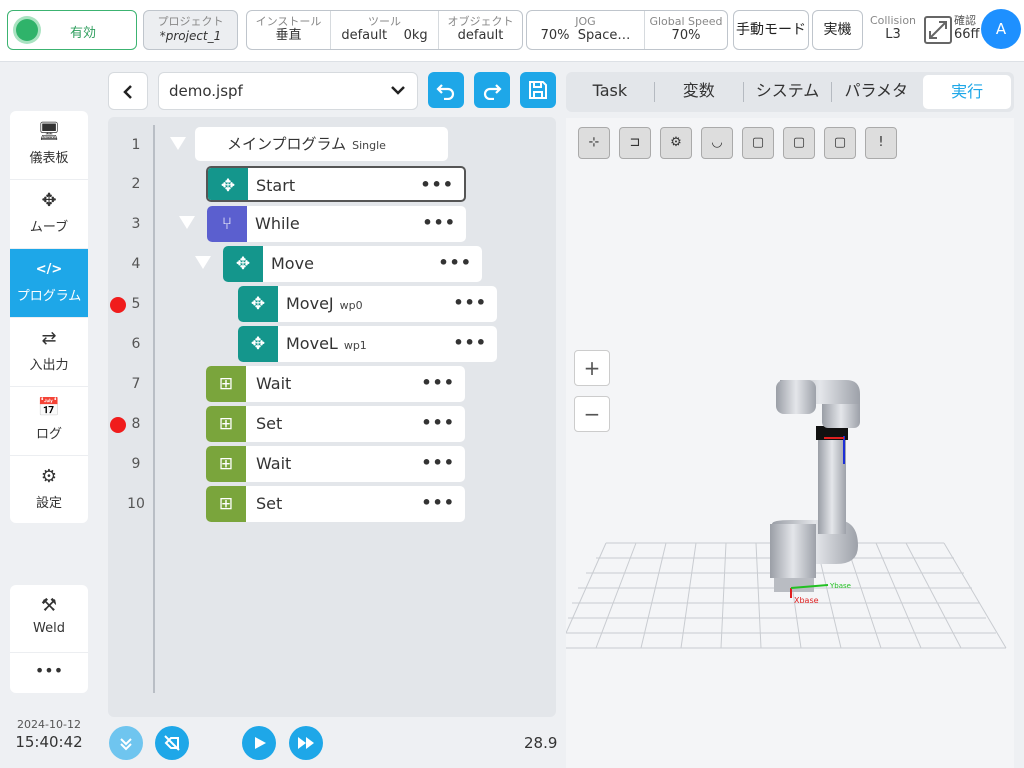 The height and width of the screenshot is (768, 1024). I want to click on tool-cell: ツール default 0kg, so click(385, 30).